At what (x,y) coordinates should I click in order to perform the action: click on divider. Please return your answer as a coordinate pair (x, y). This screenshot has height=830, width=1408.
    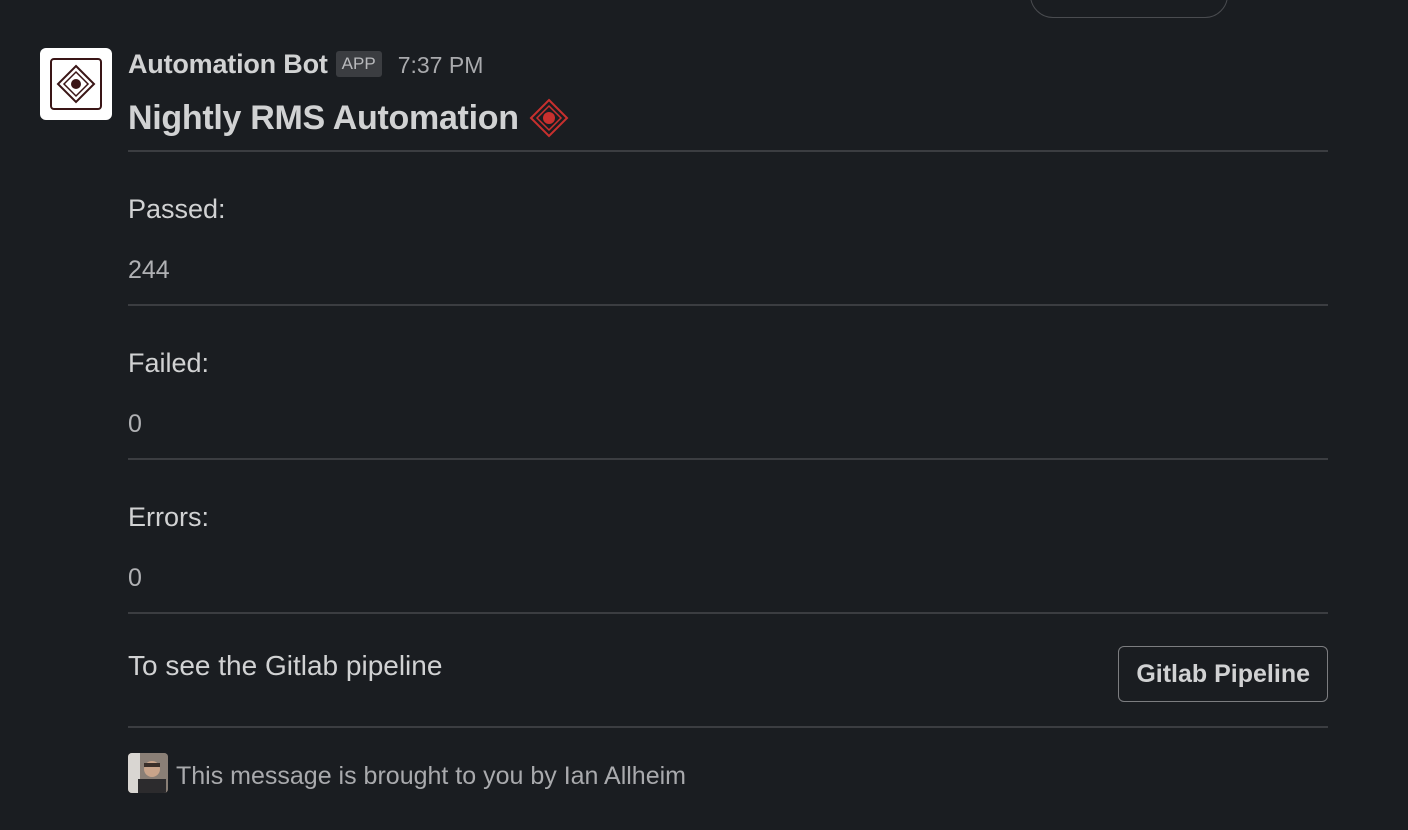
    Looking at the image, I should click on (728, 727).